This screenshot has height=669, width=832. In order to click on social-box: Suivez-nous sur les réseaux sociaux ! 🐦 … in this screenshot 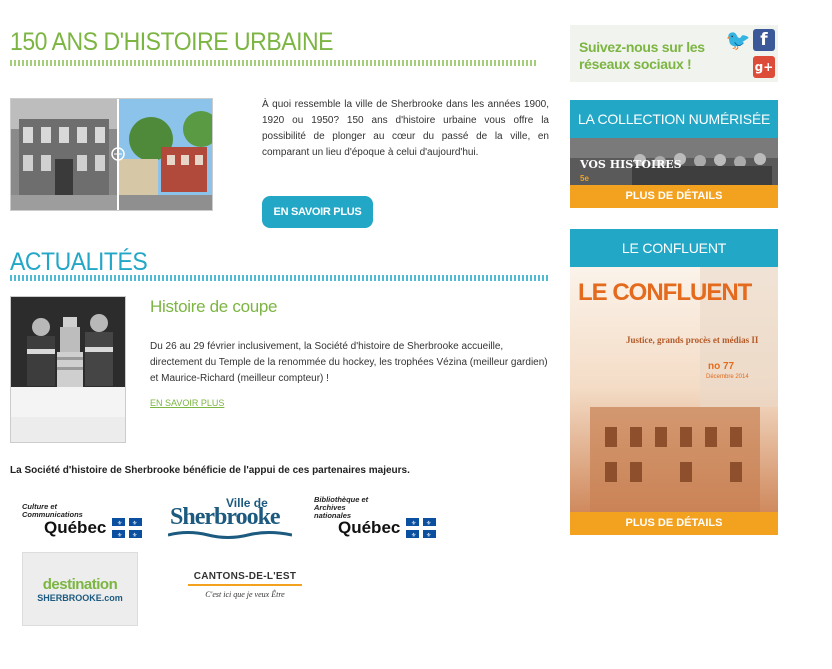, I will do `click(674, 53)`.